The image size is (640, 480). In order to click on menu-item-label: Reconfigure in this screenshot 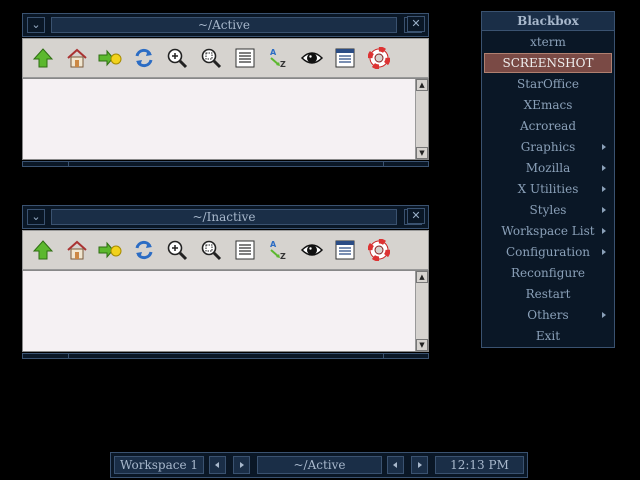, I will do `click(548, 273)`.